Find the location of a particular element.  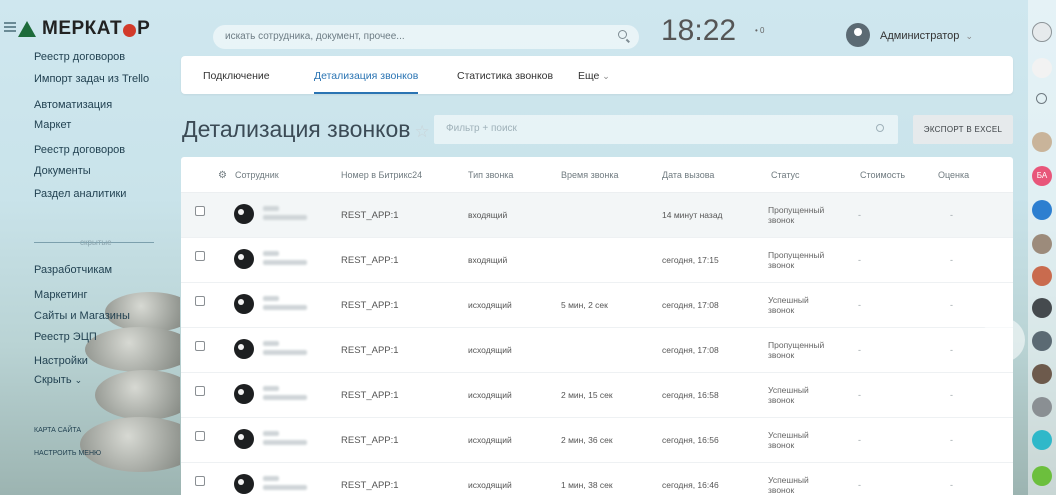

status-line-1: Успешный is located at coordinates (788, 390).